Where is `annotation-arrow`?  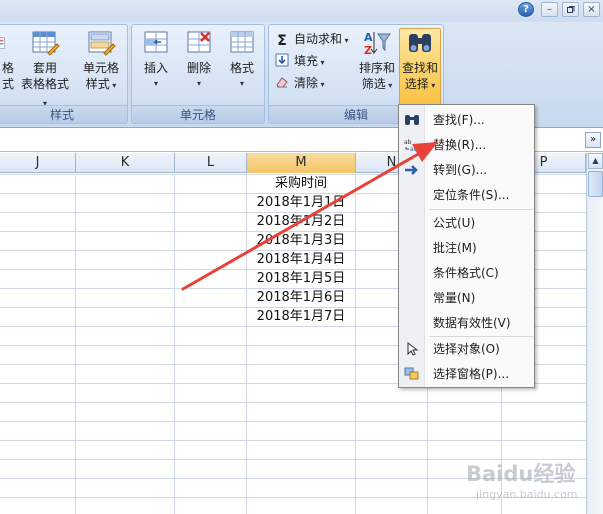 annotation-arrow is located at coordinates (309, 216).